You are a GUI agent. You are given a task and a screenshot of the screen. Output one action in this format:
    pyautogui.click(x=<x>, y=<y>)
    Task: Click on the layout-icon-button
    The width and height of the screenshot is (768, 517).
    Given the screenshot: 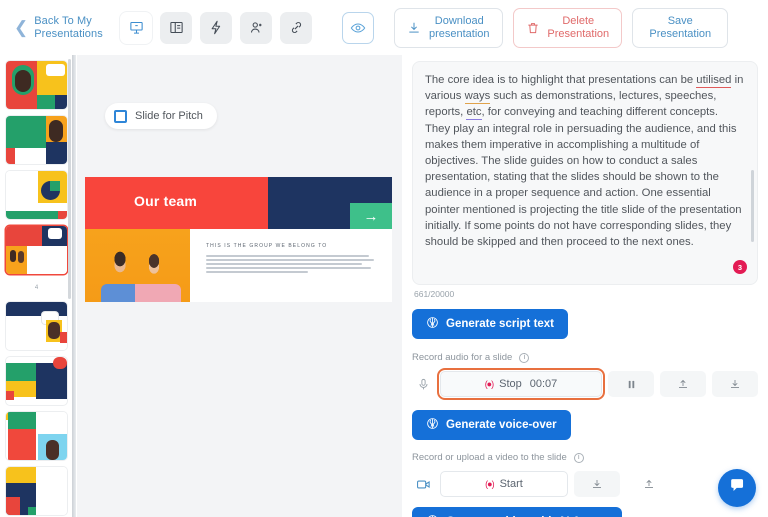 What is the action you would take?
    pyautogui.click(x=176, y=27)
    